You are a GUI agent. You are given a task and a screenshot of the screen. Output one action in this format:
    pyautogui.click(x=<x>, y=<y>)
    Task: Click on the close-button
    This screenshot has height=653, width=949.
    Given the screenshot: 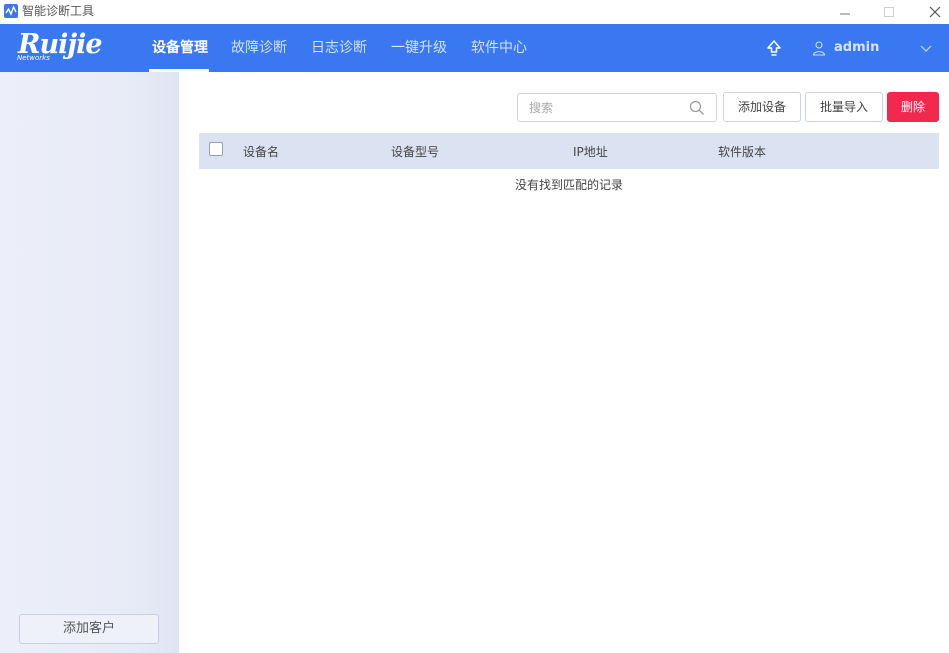 What is the action you would take?
    pyautogui.click(x=930, y=12)
    